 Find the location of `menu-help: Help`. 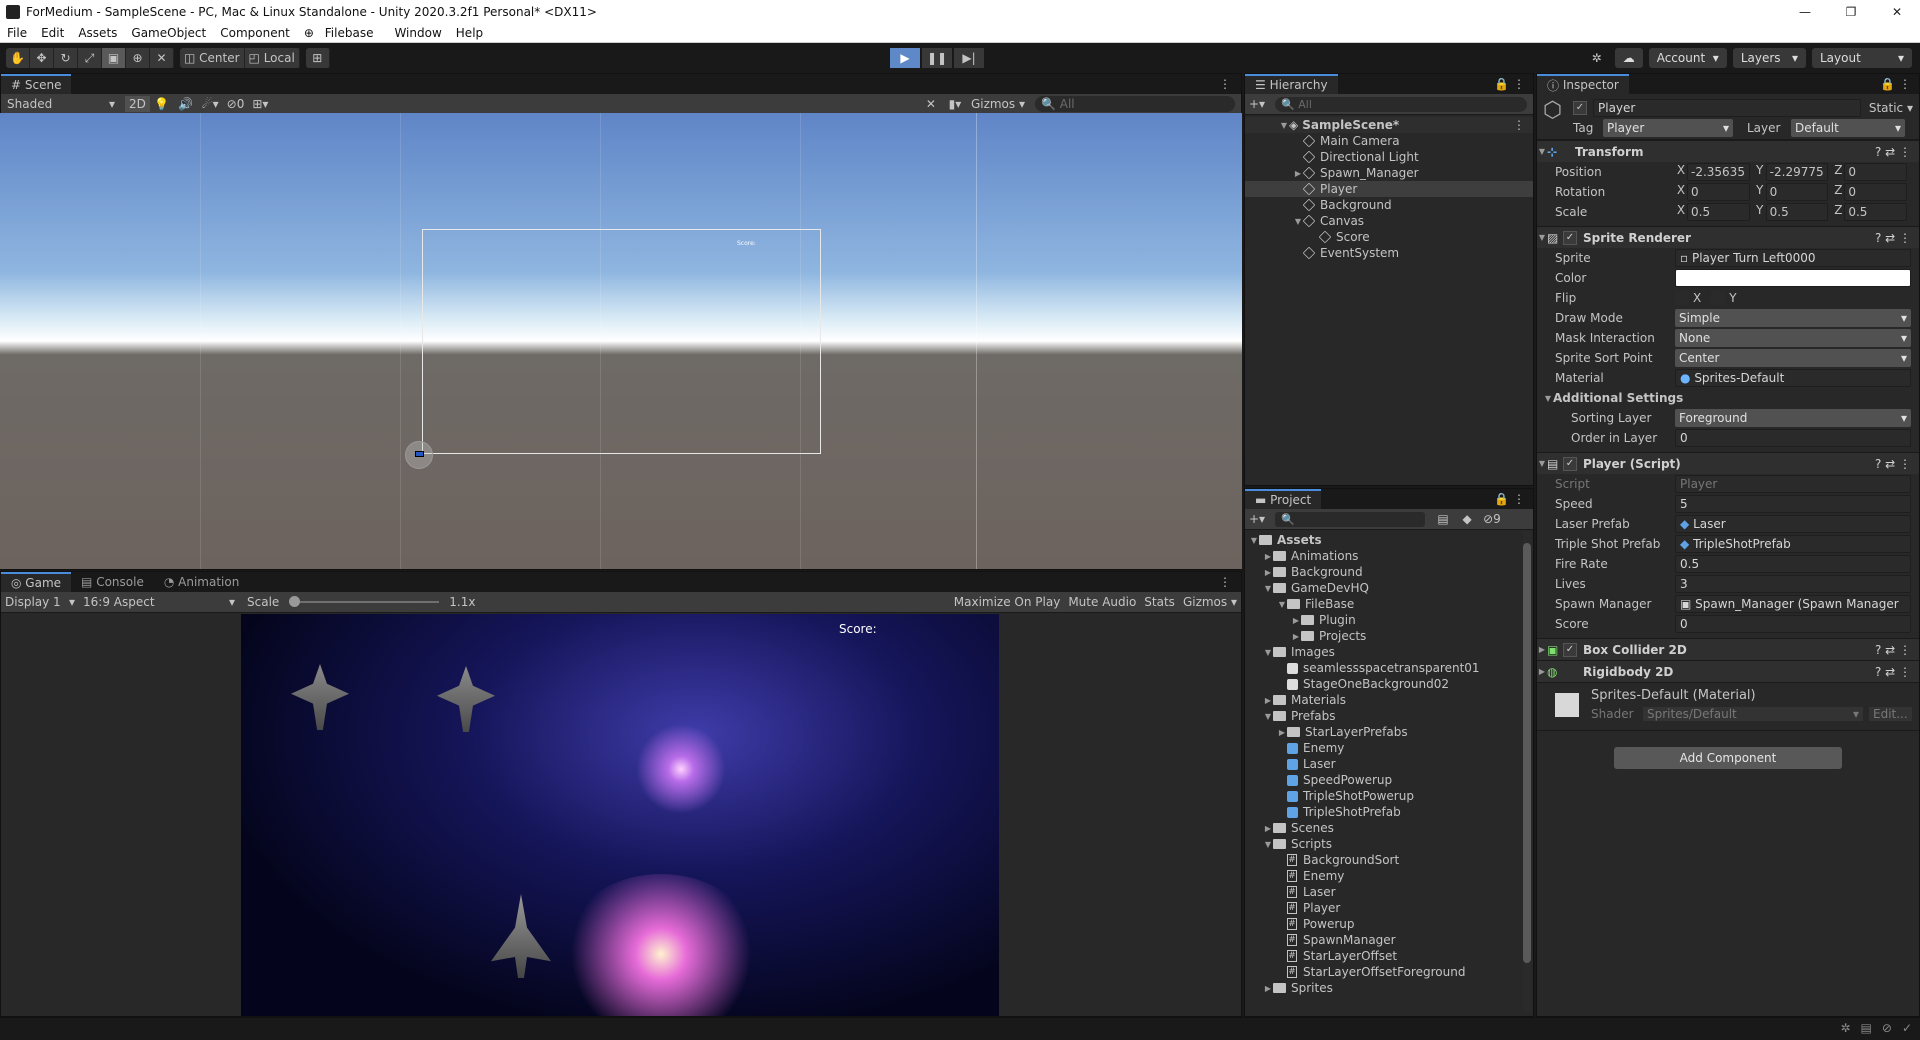

menu-help: Help is located at coordinates (469, 33).